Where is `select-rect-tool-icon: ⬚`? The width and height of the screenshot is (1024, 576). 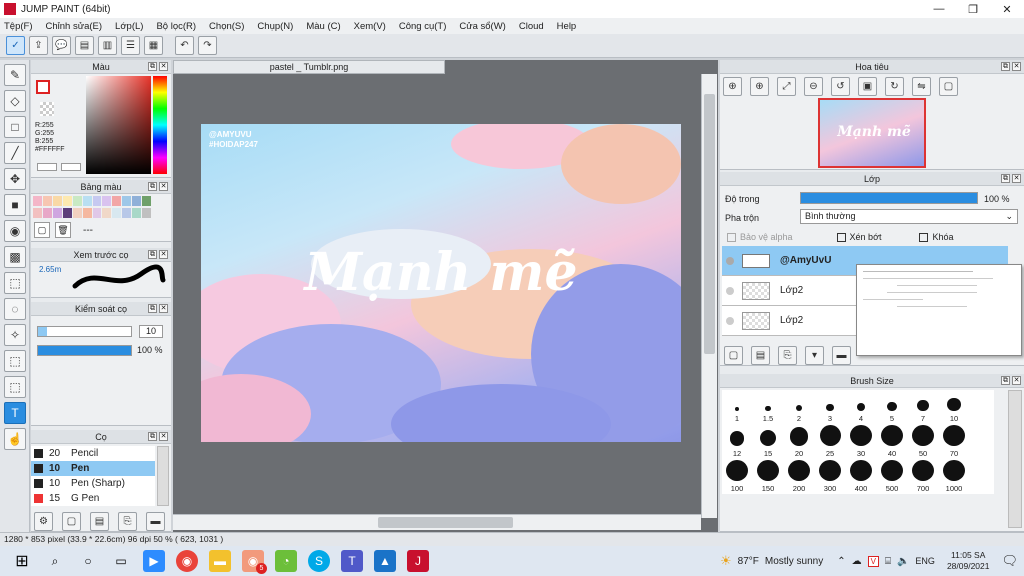 select-rect-tool-icon: ⬚ is located at coordinates (15, 283).